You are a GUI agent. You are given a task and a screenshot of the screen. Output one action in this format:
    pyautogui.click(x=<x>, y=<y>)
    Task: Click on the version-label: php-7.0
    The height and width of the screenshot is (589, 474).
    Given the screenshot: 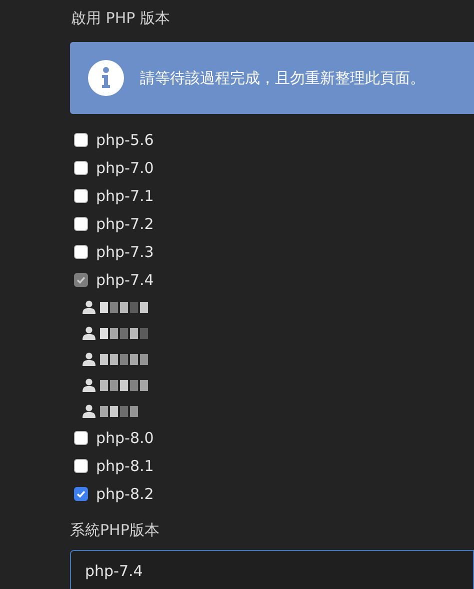 What is the action you would take?
    pyautogui.click(x=125, y=168)
    